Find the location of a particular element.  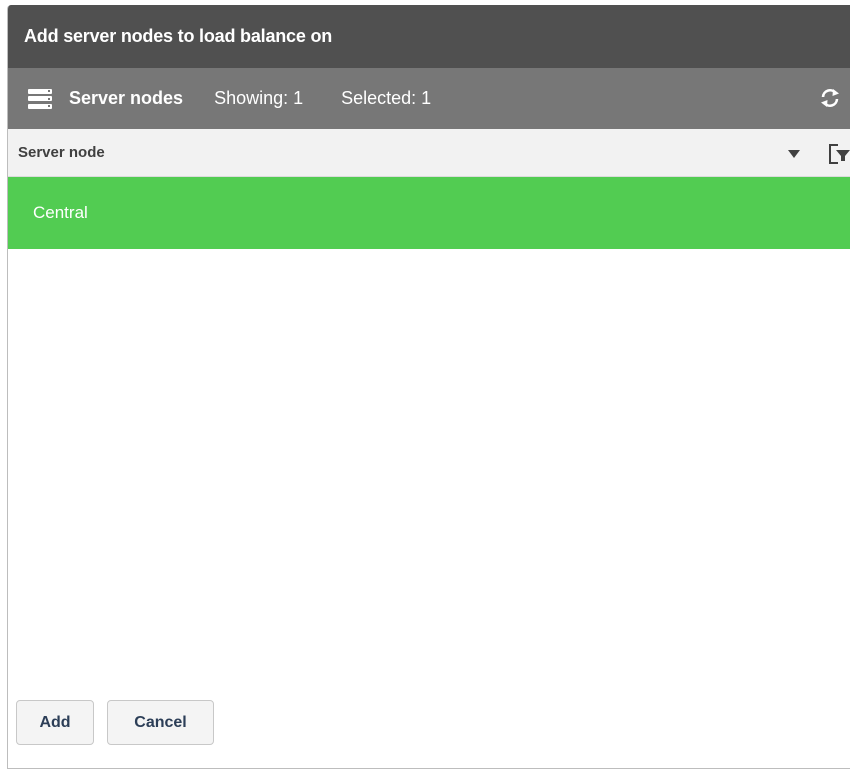

refresh-icon is located at coordinates (830, 98).